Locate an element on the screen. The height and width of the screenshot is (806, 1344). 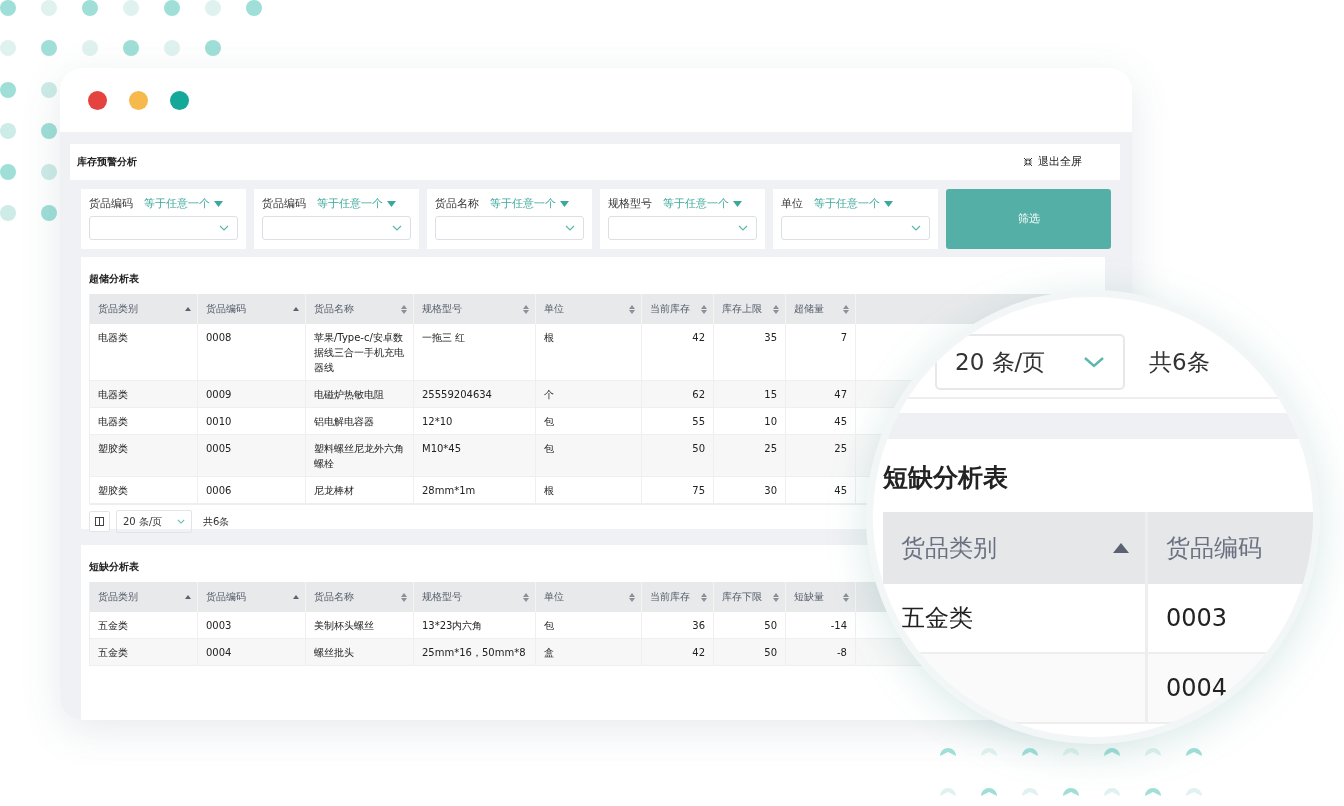
table-cell: 35 is located at coordinates (750, 352).